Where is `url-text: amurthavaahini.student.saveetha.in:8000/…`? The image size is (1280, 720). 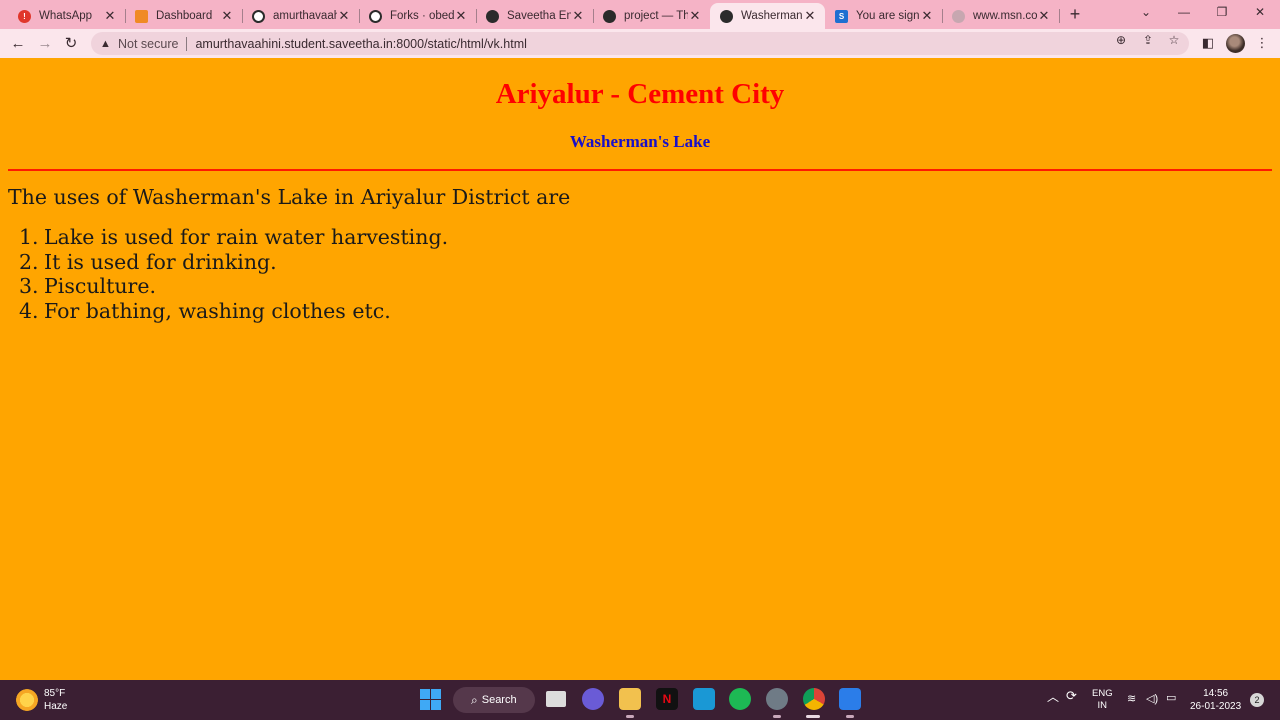 url-text: amurthavaahini.student.saveetha.in:8000/… is located at coordinates (360, 44).